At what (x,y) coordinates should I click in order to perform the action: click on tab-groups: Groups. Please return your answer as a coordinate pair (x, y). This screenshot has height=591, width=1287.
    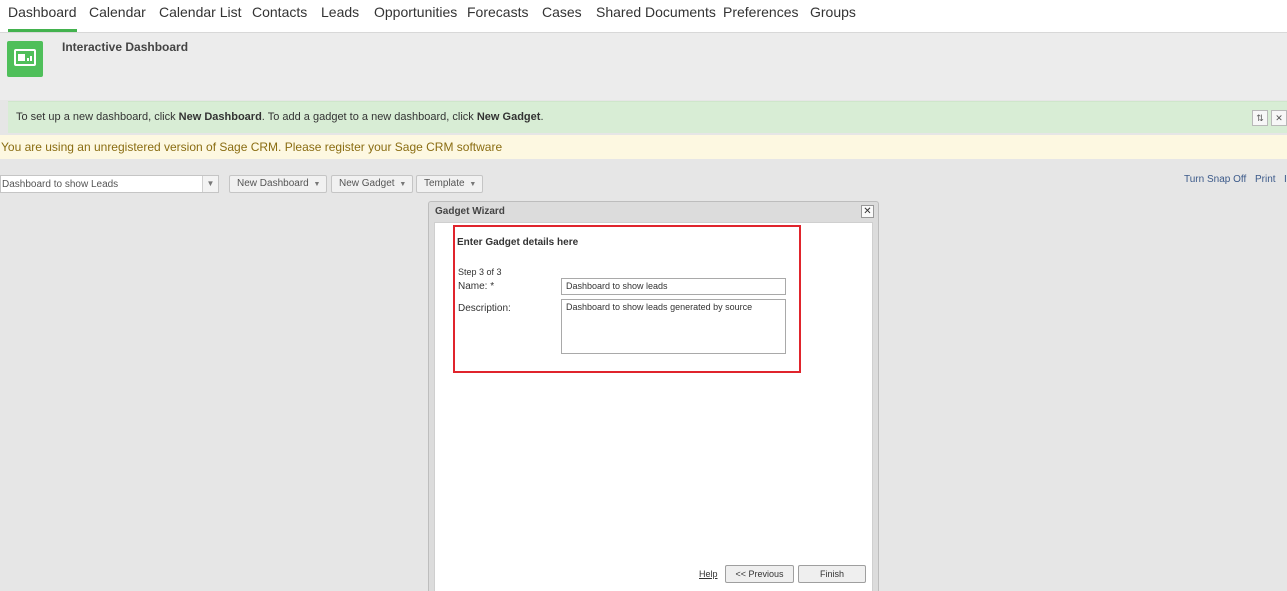
    Looking at the image, I should click on (833, 16).